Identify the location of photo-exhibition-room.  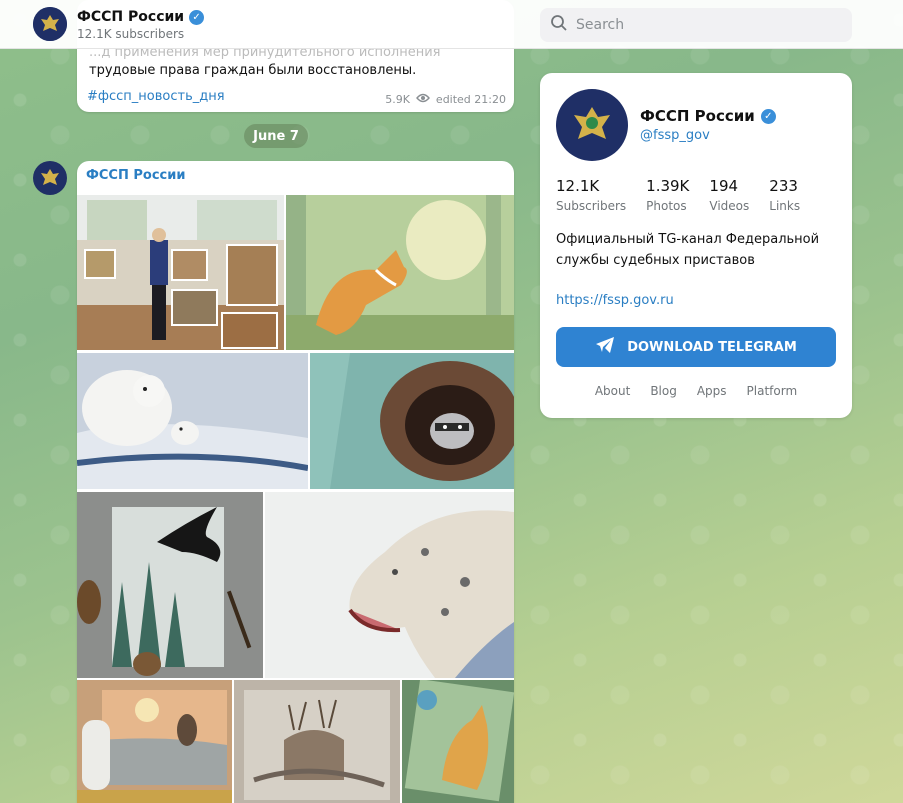
(180, 272).